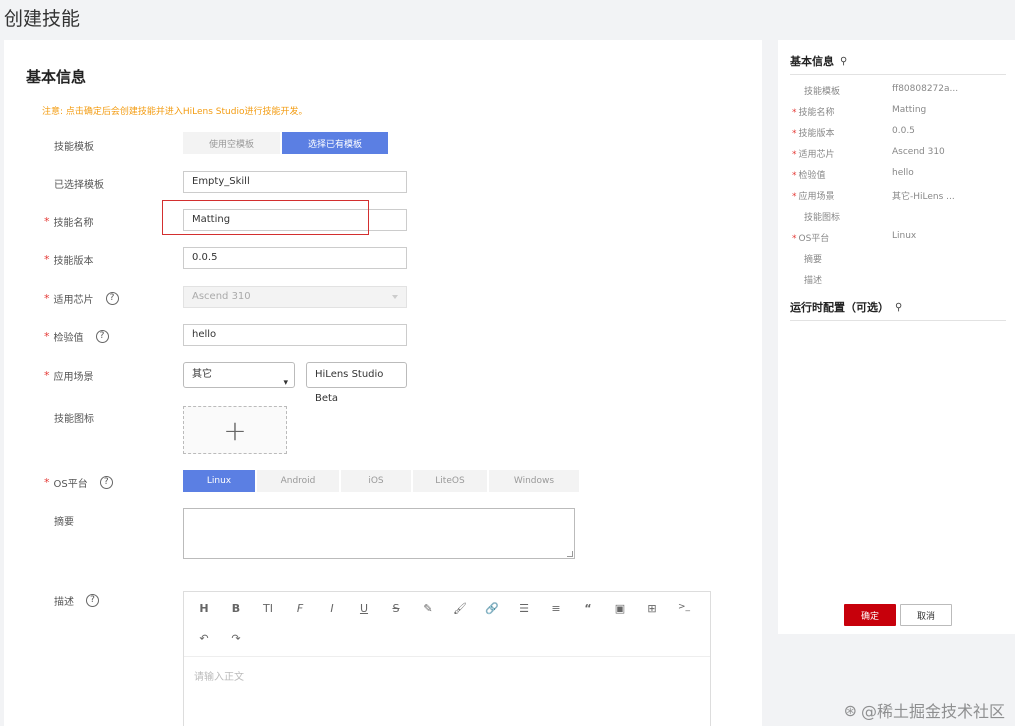  I want to click on icon-label: 技能图标, so click(74, 417).